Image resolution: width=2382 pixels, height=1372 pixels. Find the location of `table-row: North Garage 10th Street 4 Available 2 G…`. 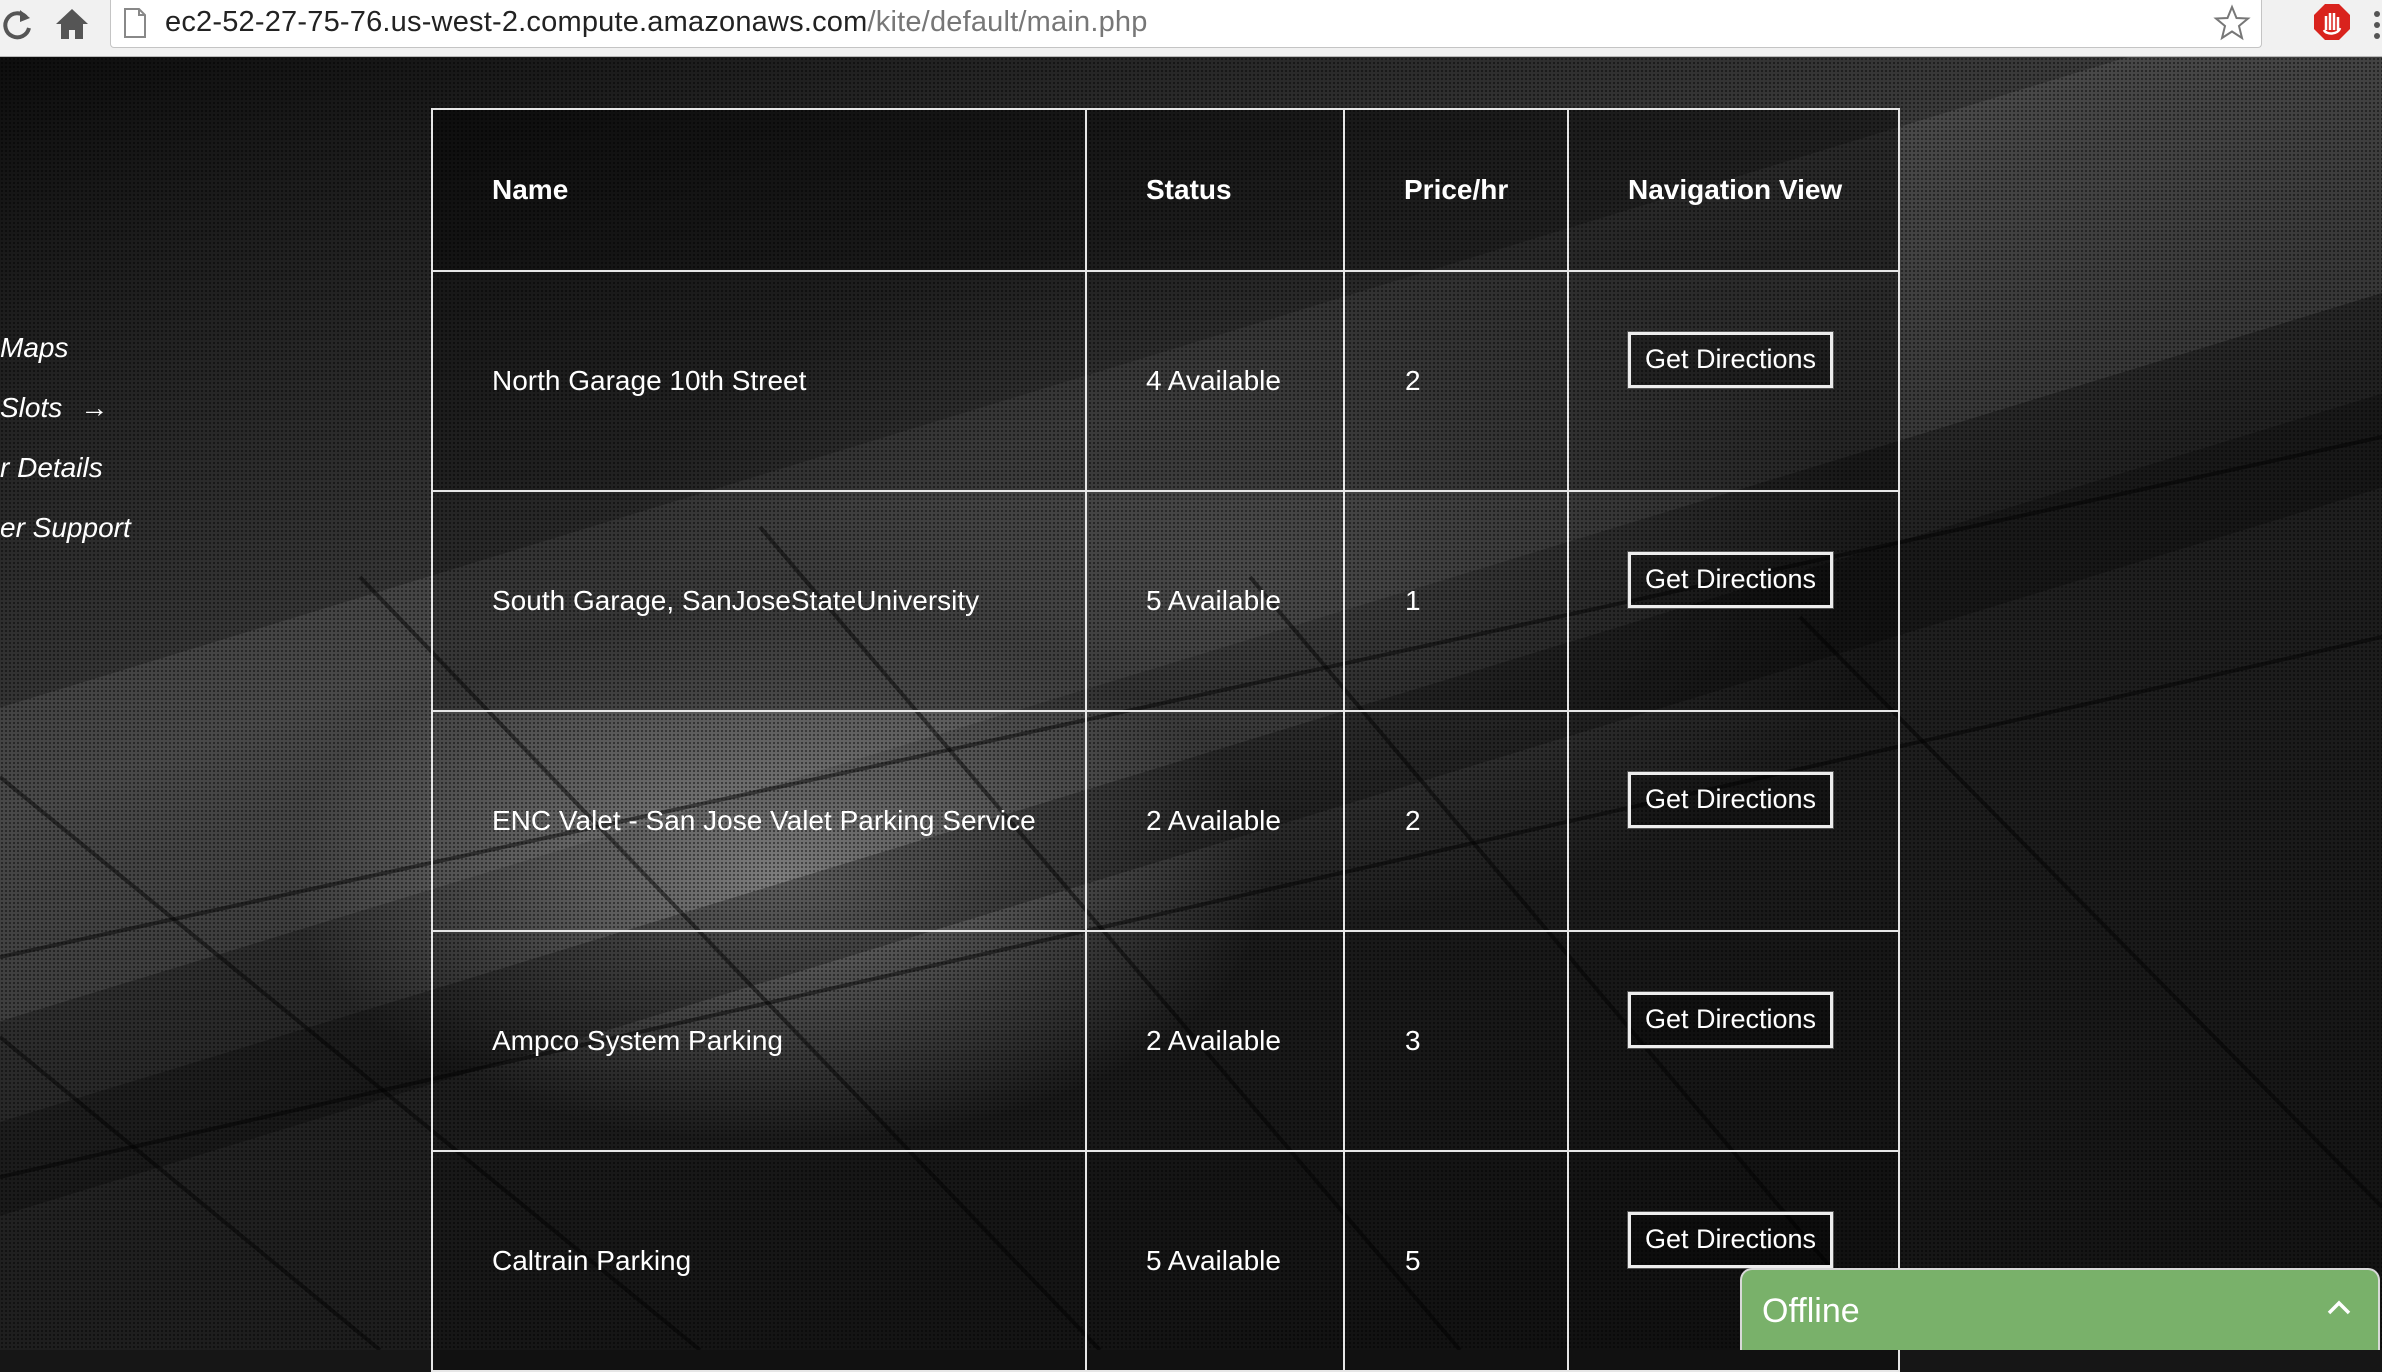

table-row: North Garage 10th Street 4 Available 2 G… is located at coordinates (1165, 381).